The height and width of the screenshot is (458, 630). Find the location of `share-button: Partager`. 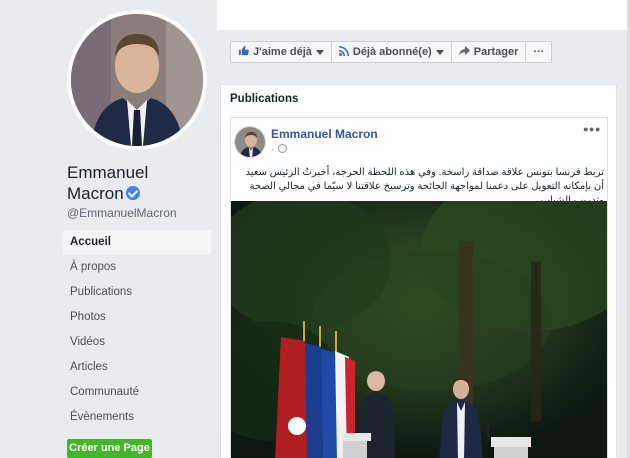

share-button: Partager is located at coordinates (489, 52).